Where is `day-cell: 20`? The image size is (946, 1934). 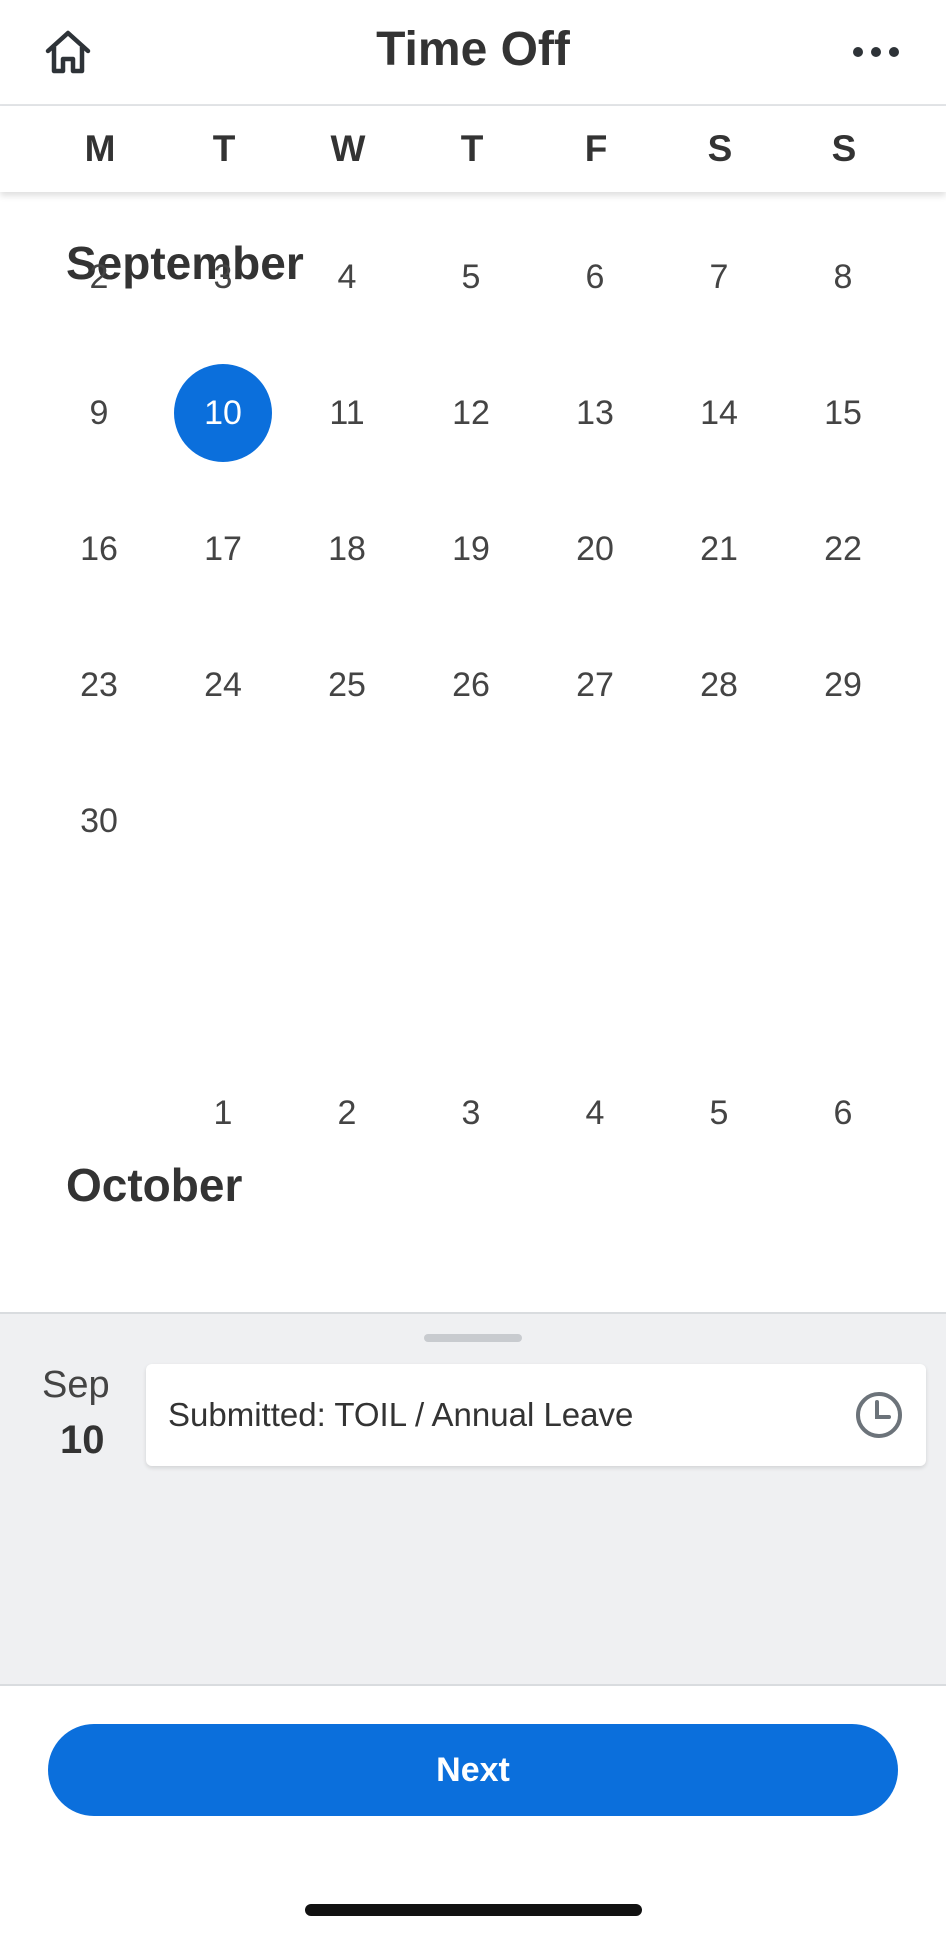
day-cell: 20 is located at coordinates (595, 549).